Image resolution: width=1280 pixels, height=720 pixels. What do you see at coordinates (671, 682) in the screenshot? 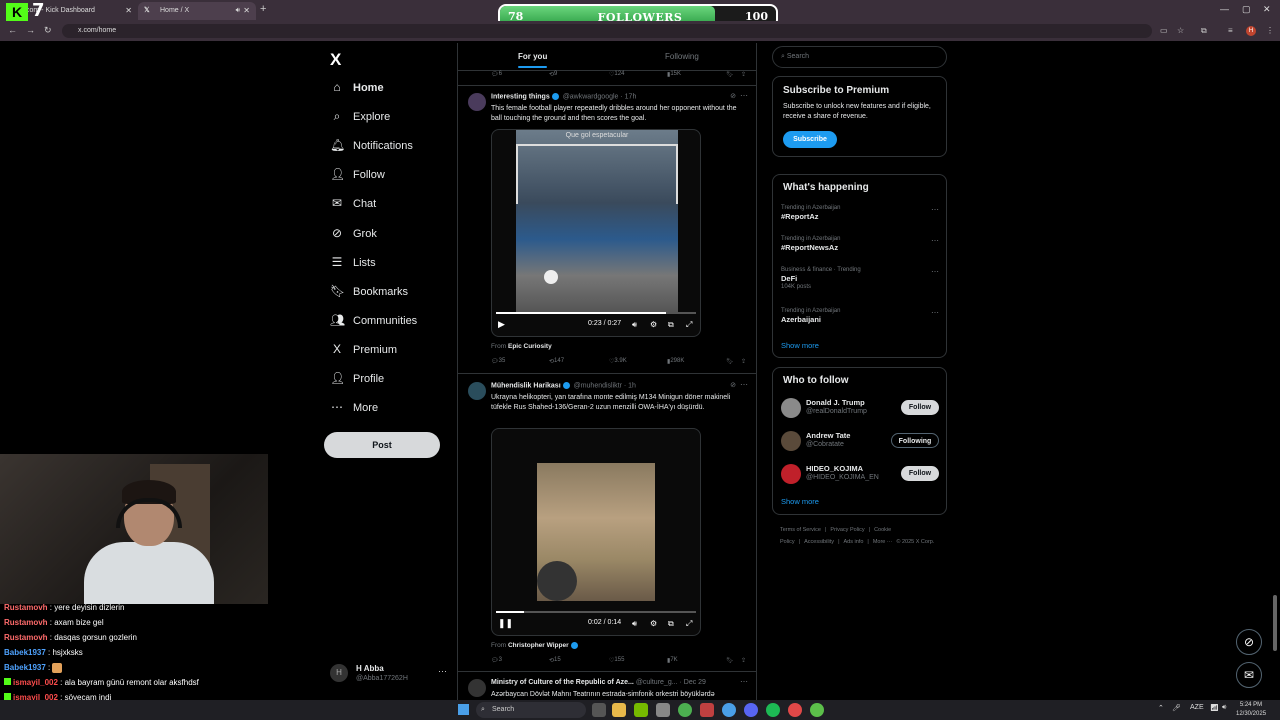
I see `author-handle: @culture_g... · Dec 29` at bounding box center [671, 682].